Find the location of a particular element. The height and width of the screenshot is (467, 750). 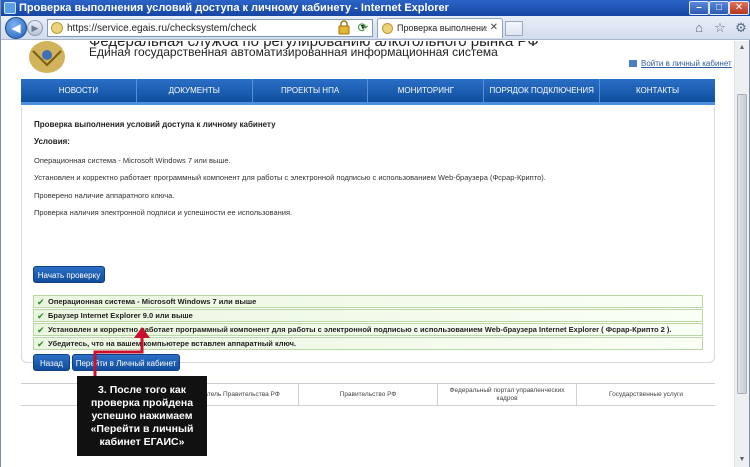

footer-link: Государственные услуги is located at coordinates (646, 394).